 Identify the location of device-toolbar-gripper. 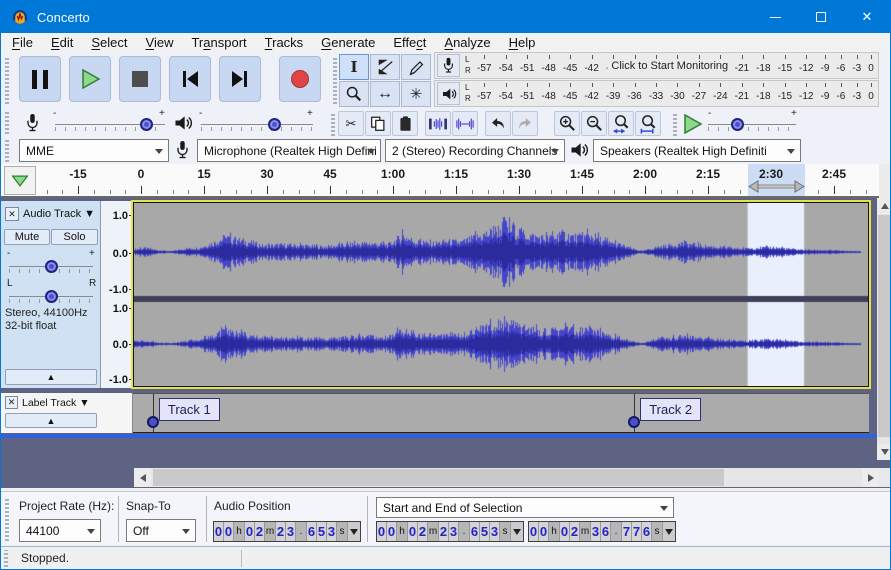
(7, 151).